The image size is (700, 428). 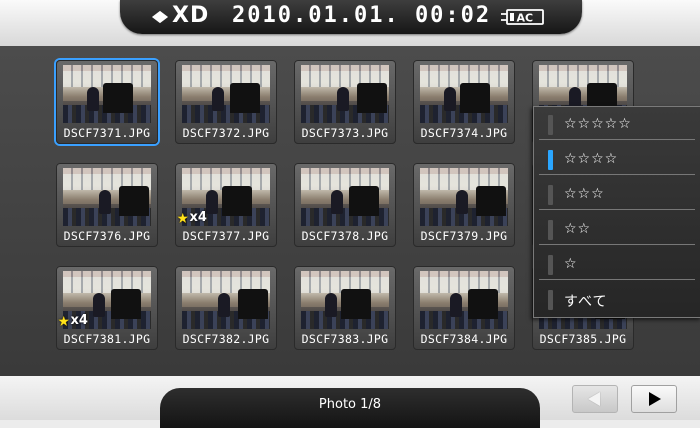 I want to click on rating-filter-label: ☆, so click(x=571, y=264).